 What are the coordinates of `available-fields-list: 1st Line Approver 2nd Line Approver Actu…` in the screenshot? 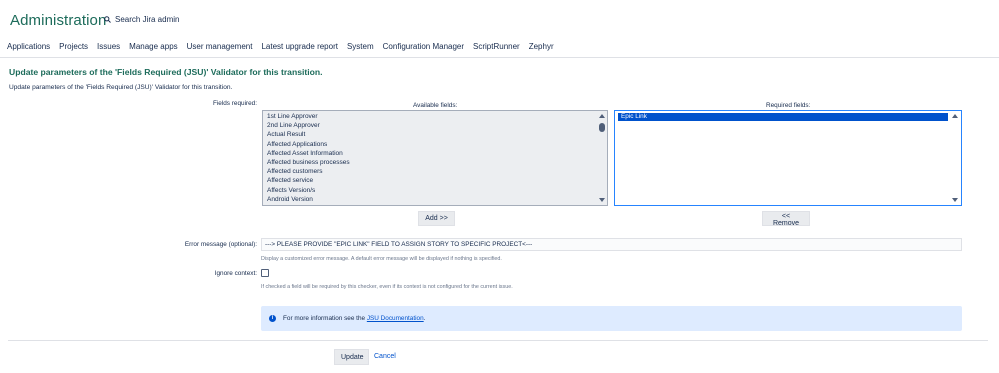 It's located at (435, 158).